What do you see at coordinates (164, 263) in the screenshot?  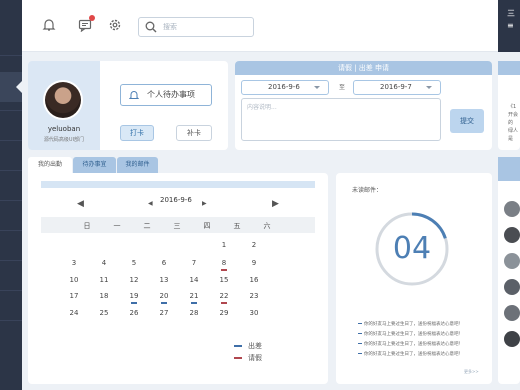 I see `calendar-day: 6` at bounding box center [164, 263].